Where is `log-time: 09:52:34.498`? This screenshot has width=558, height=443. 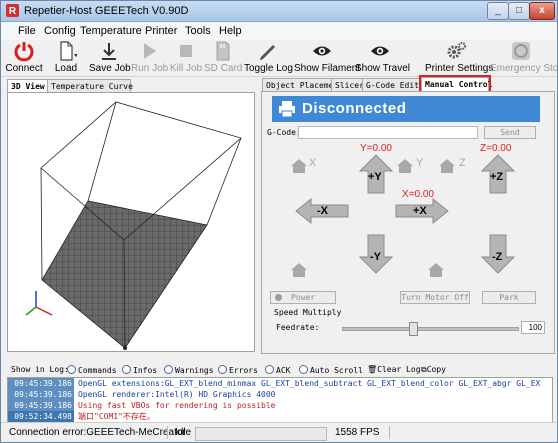
log-time: 09:52:34.498 is located at coordinates (41, 416).